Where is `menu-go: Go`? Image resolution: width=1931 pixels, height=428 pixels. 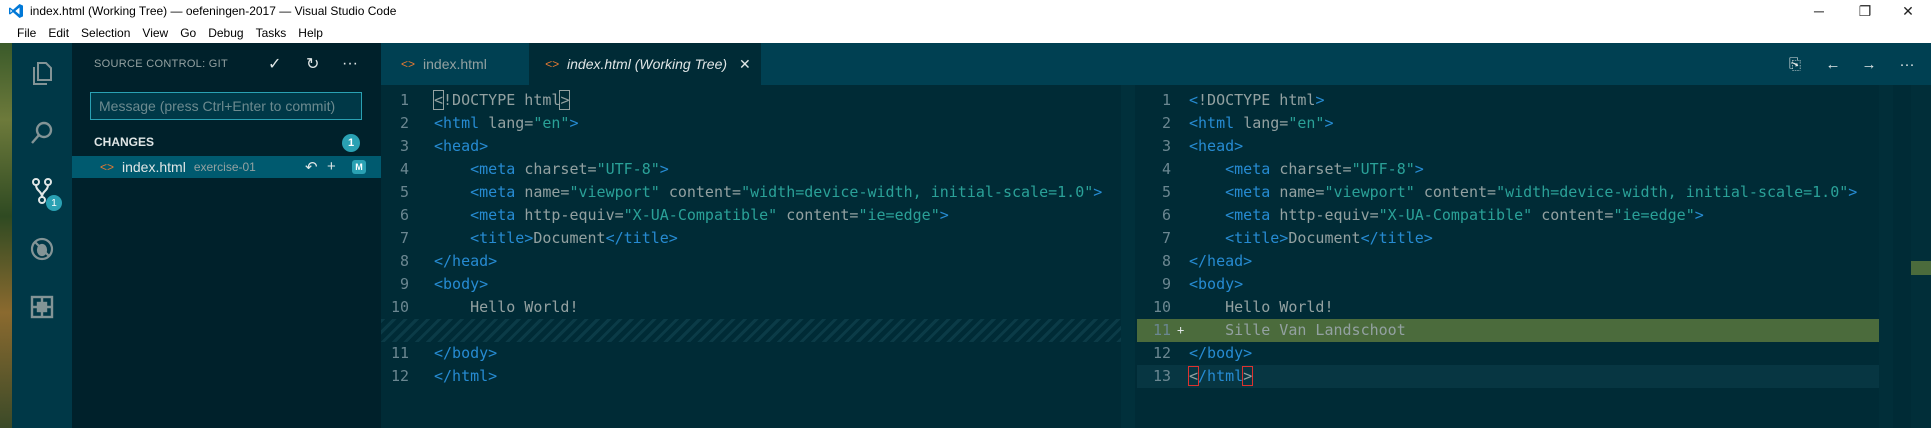 menu-go: Go is located at coordinates (188, 33).